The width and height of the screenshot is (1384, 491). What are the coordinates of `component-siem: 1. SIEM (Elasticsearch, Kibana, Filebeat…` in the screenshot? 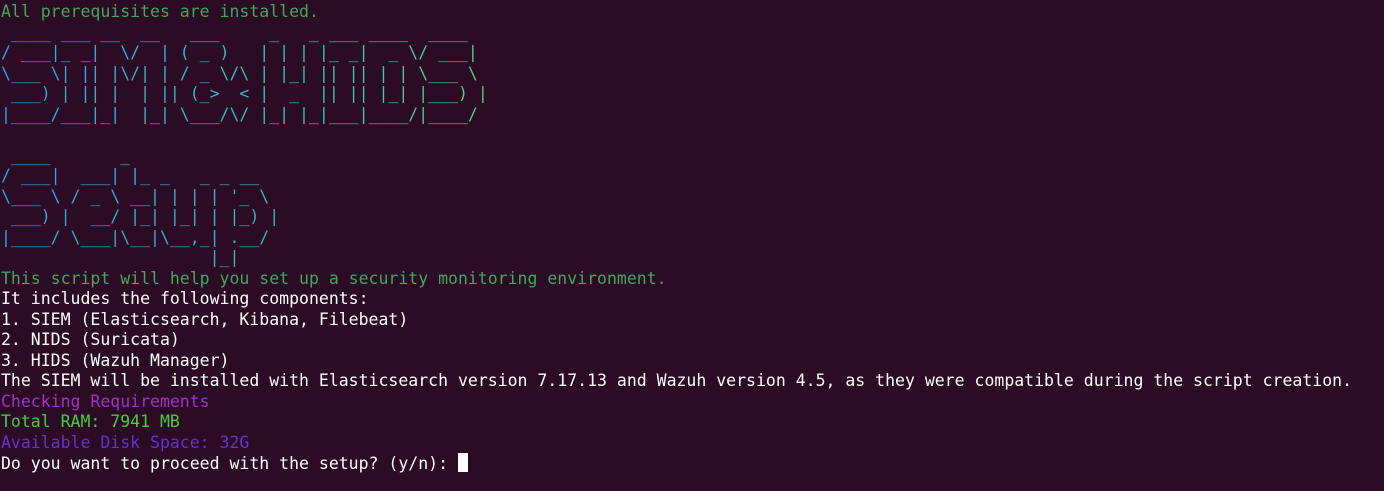 It's located at (205, 319).